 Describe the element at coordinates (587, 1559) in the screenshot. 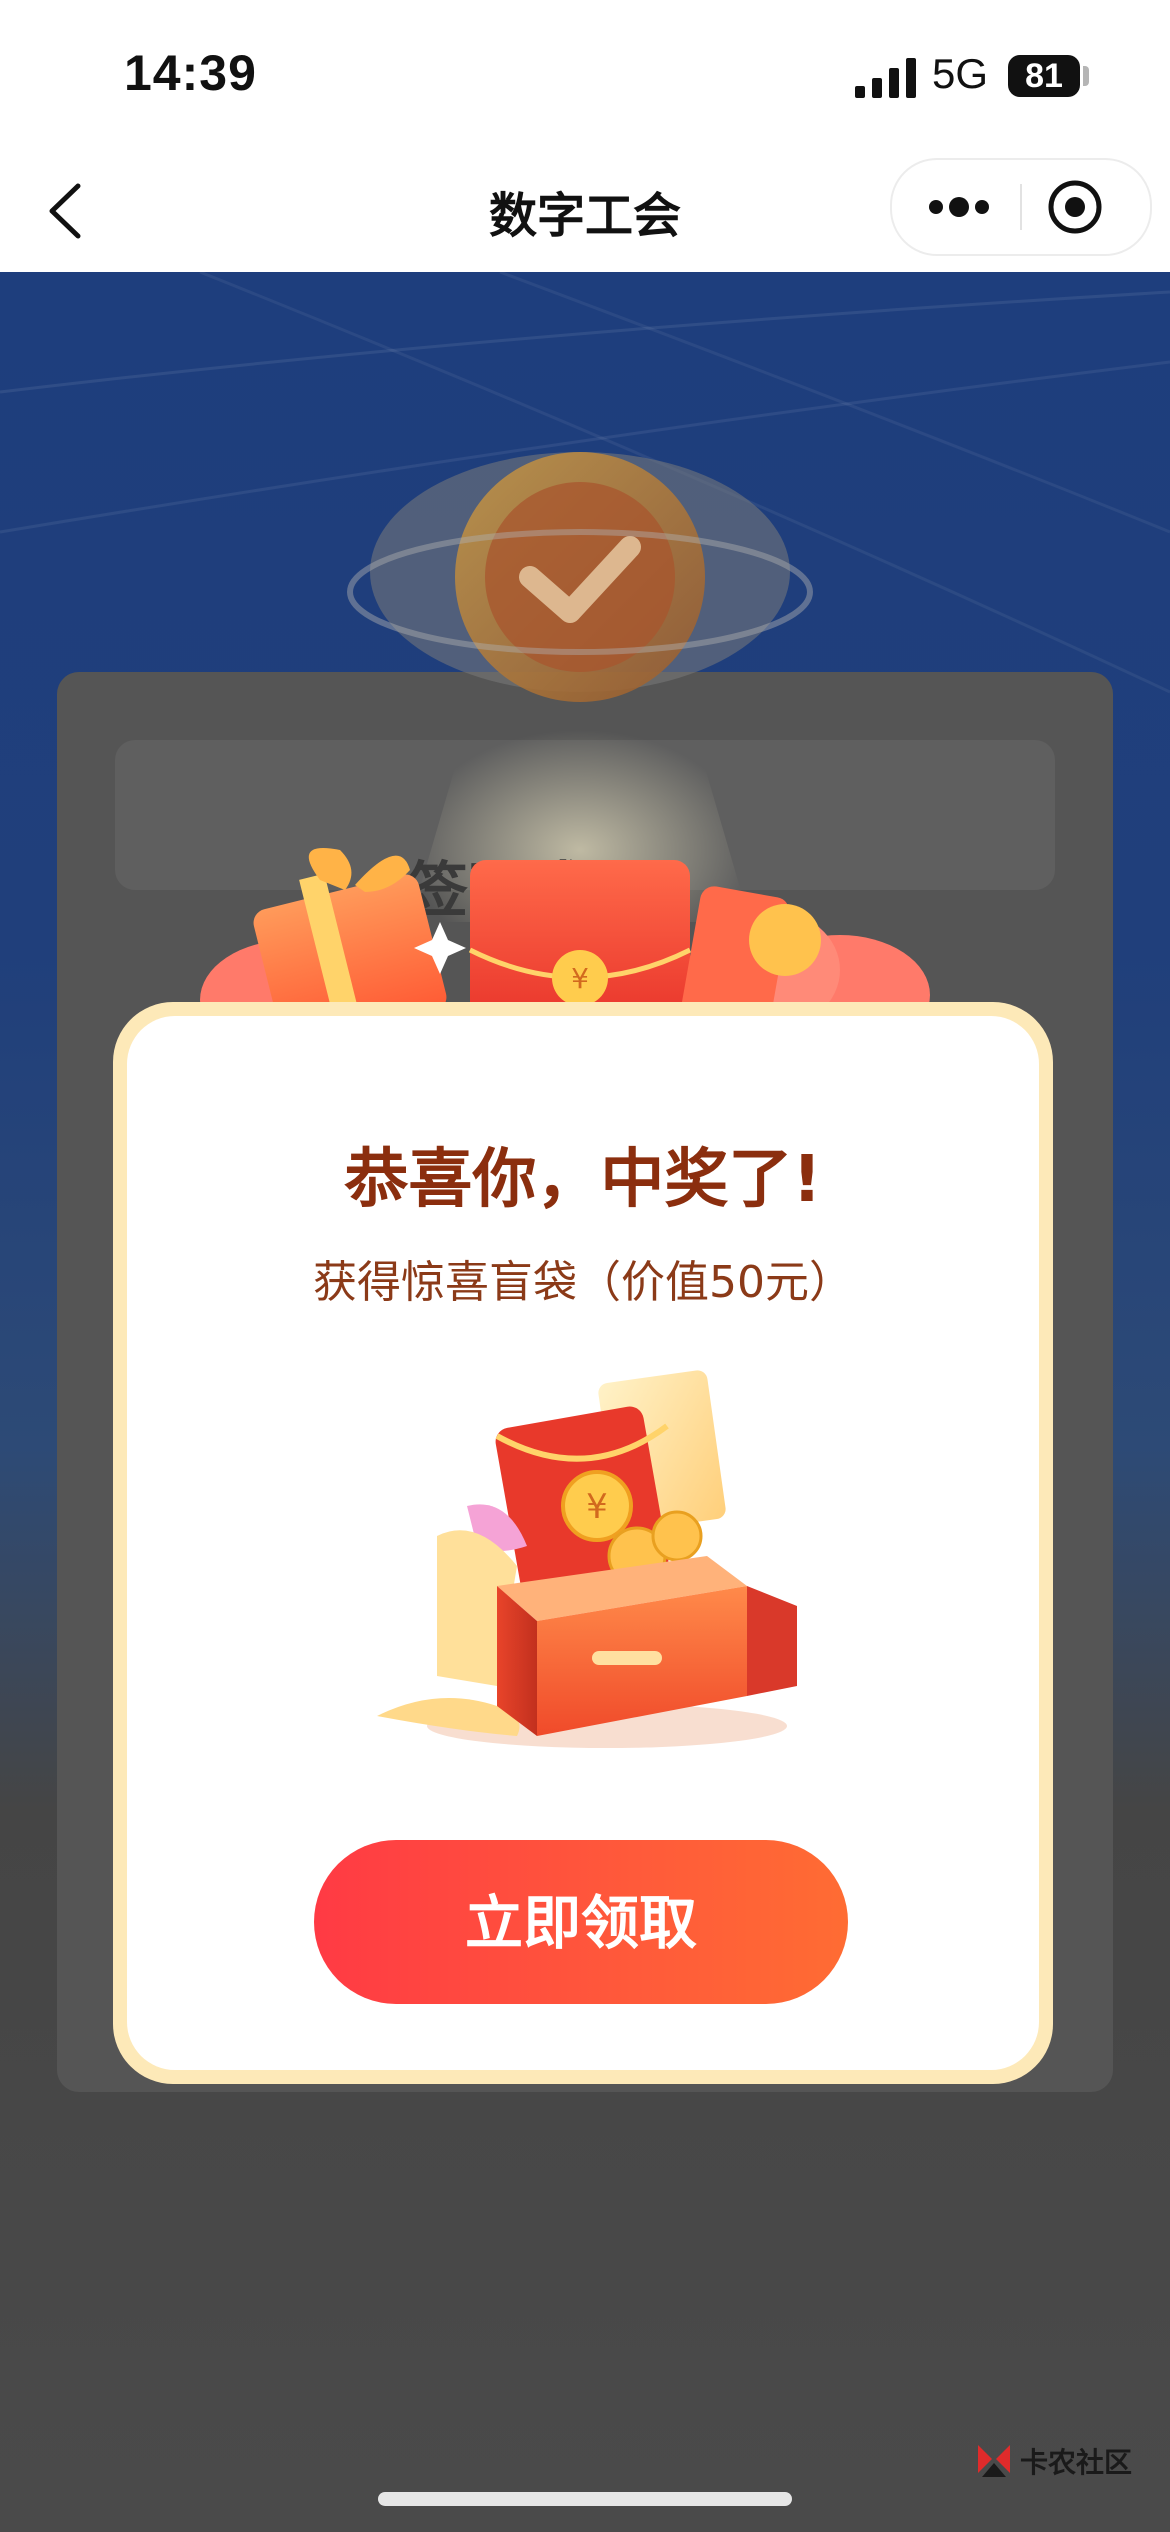

I see `blind-bag-gift-icon: ¥` at that location.